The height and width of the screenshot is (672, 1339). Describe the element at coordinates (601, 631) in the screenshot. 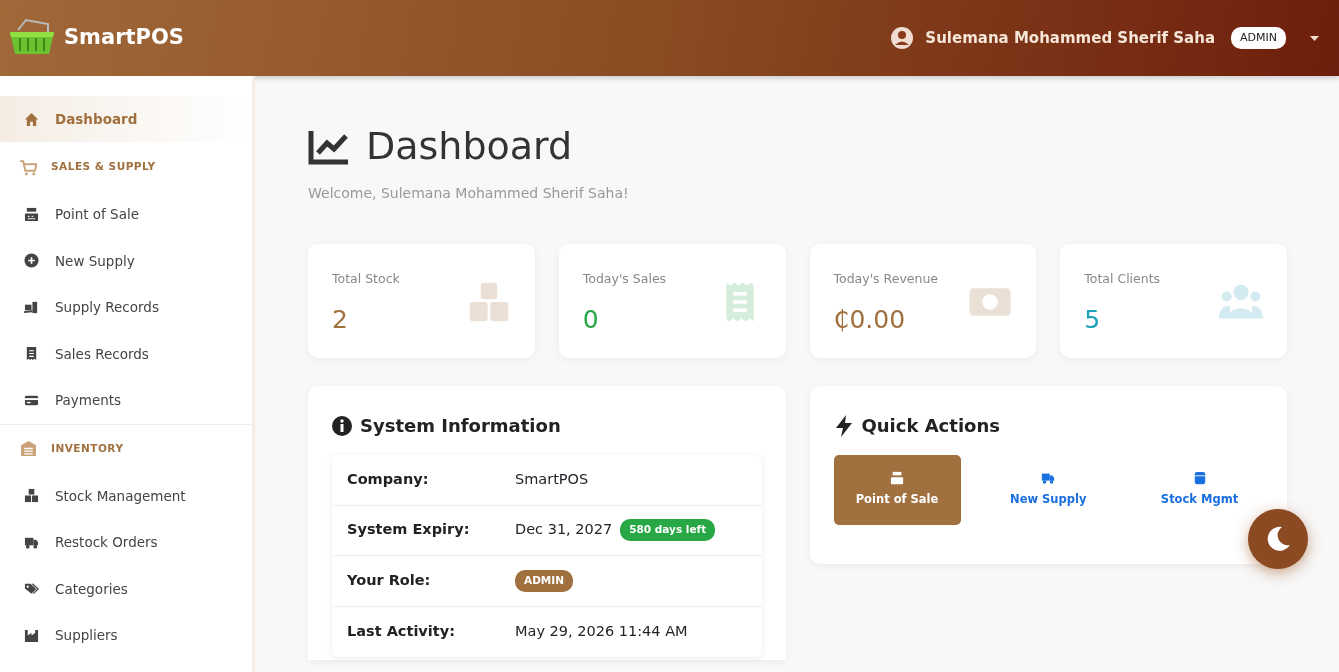

I see `info-value: May 29, 2026 11:44 AM` at that location.